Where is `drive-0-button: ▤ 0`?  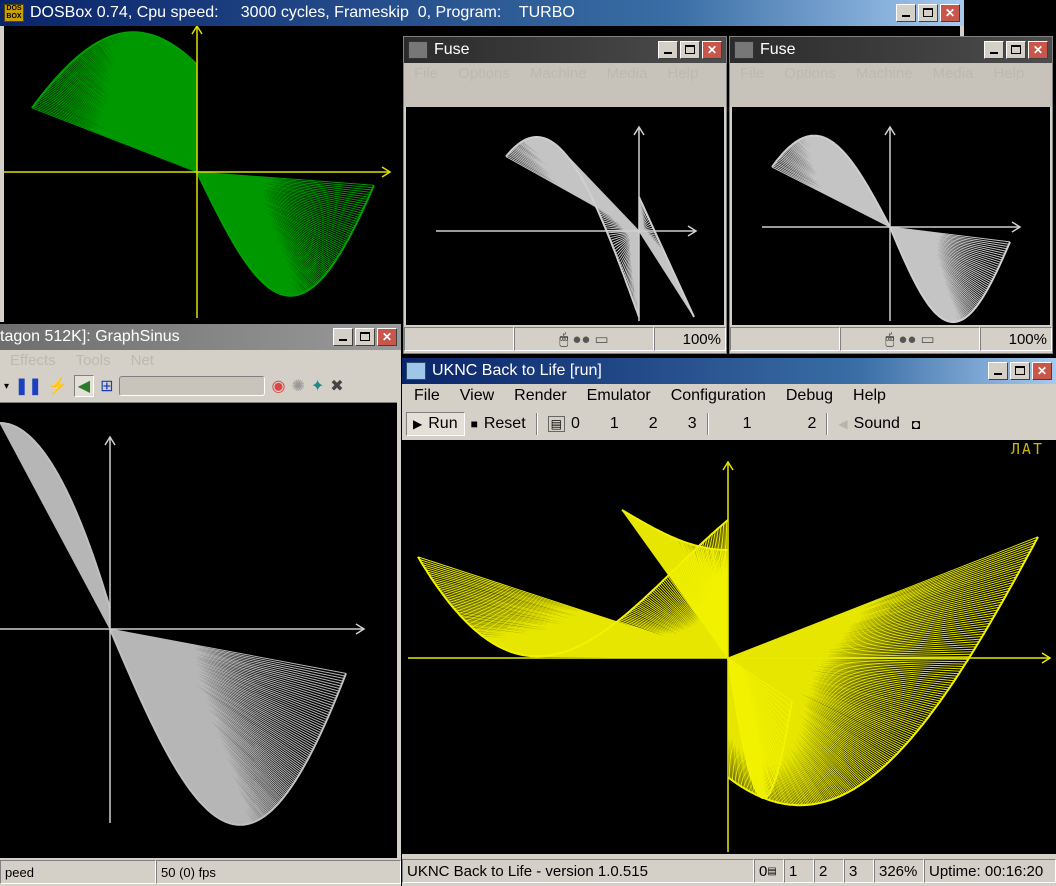 drive-0-button: ▤ 0 is located at coordinates (564, 424).